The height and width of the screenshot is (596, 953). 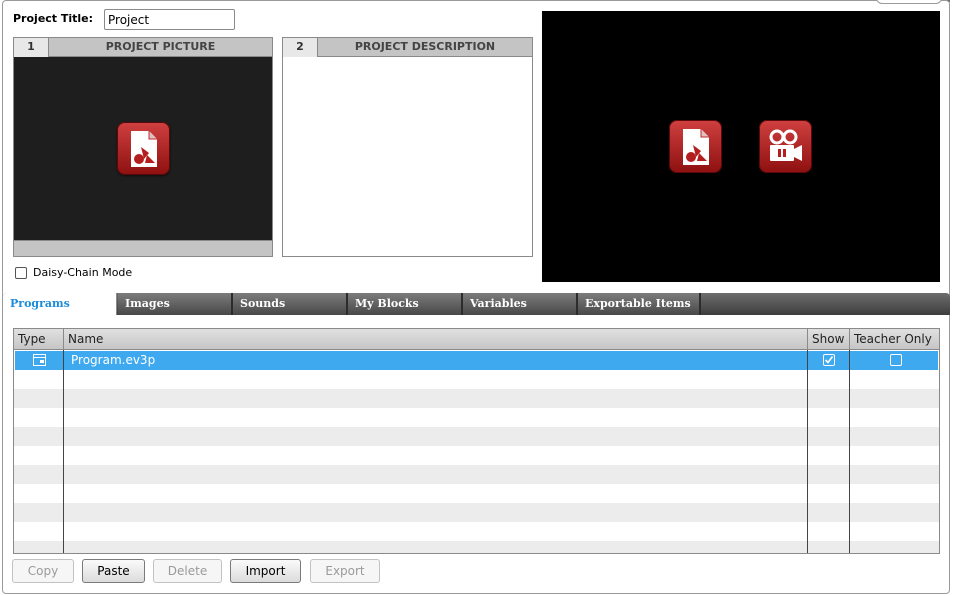 What do you see at coordinates (300, 47) in the screenshot?
I see `panel-number: 2` at bounding box center [300, 47].